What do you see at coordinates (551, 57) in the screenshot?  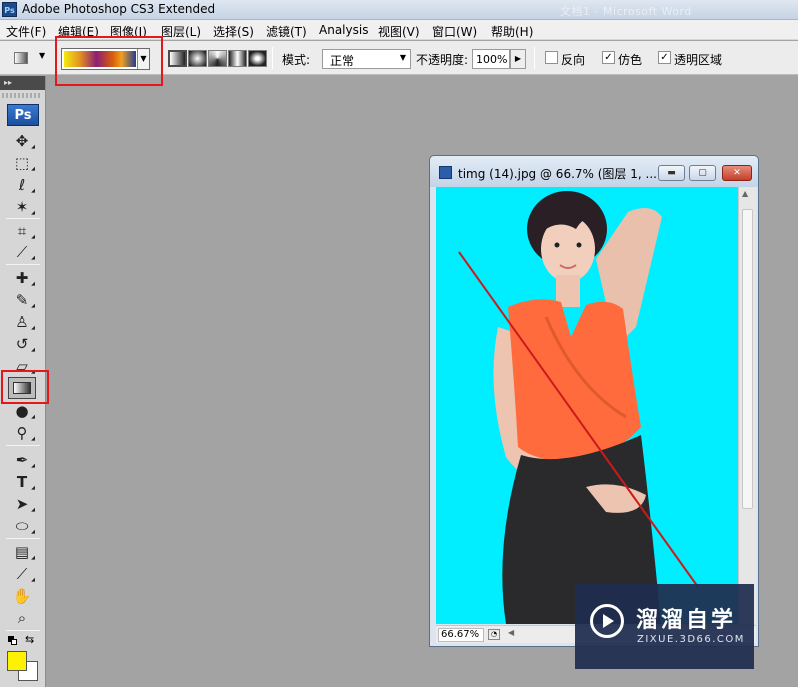 I see `reverse-checkbox` at bounding box center [551, 57].